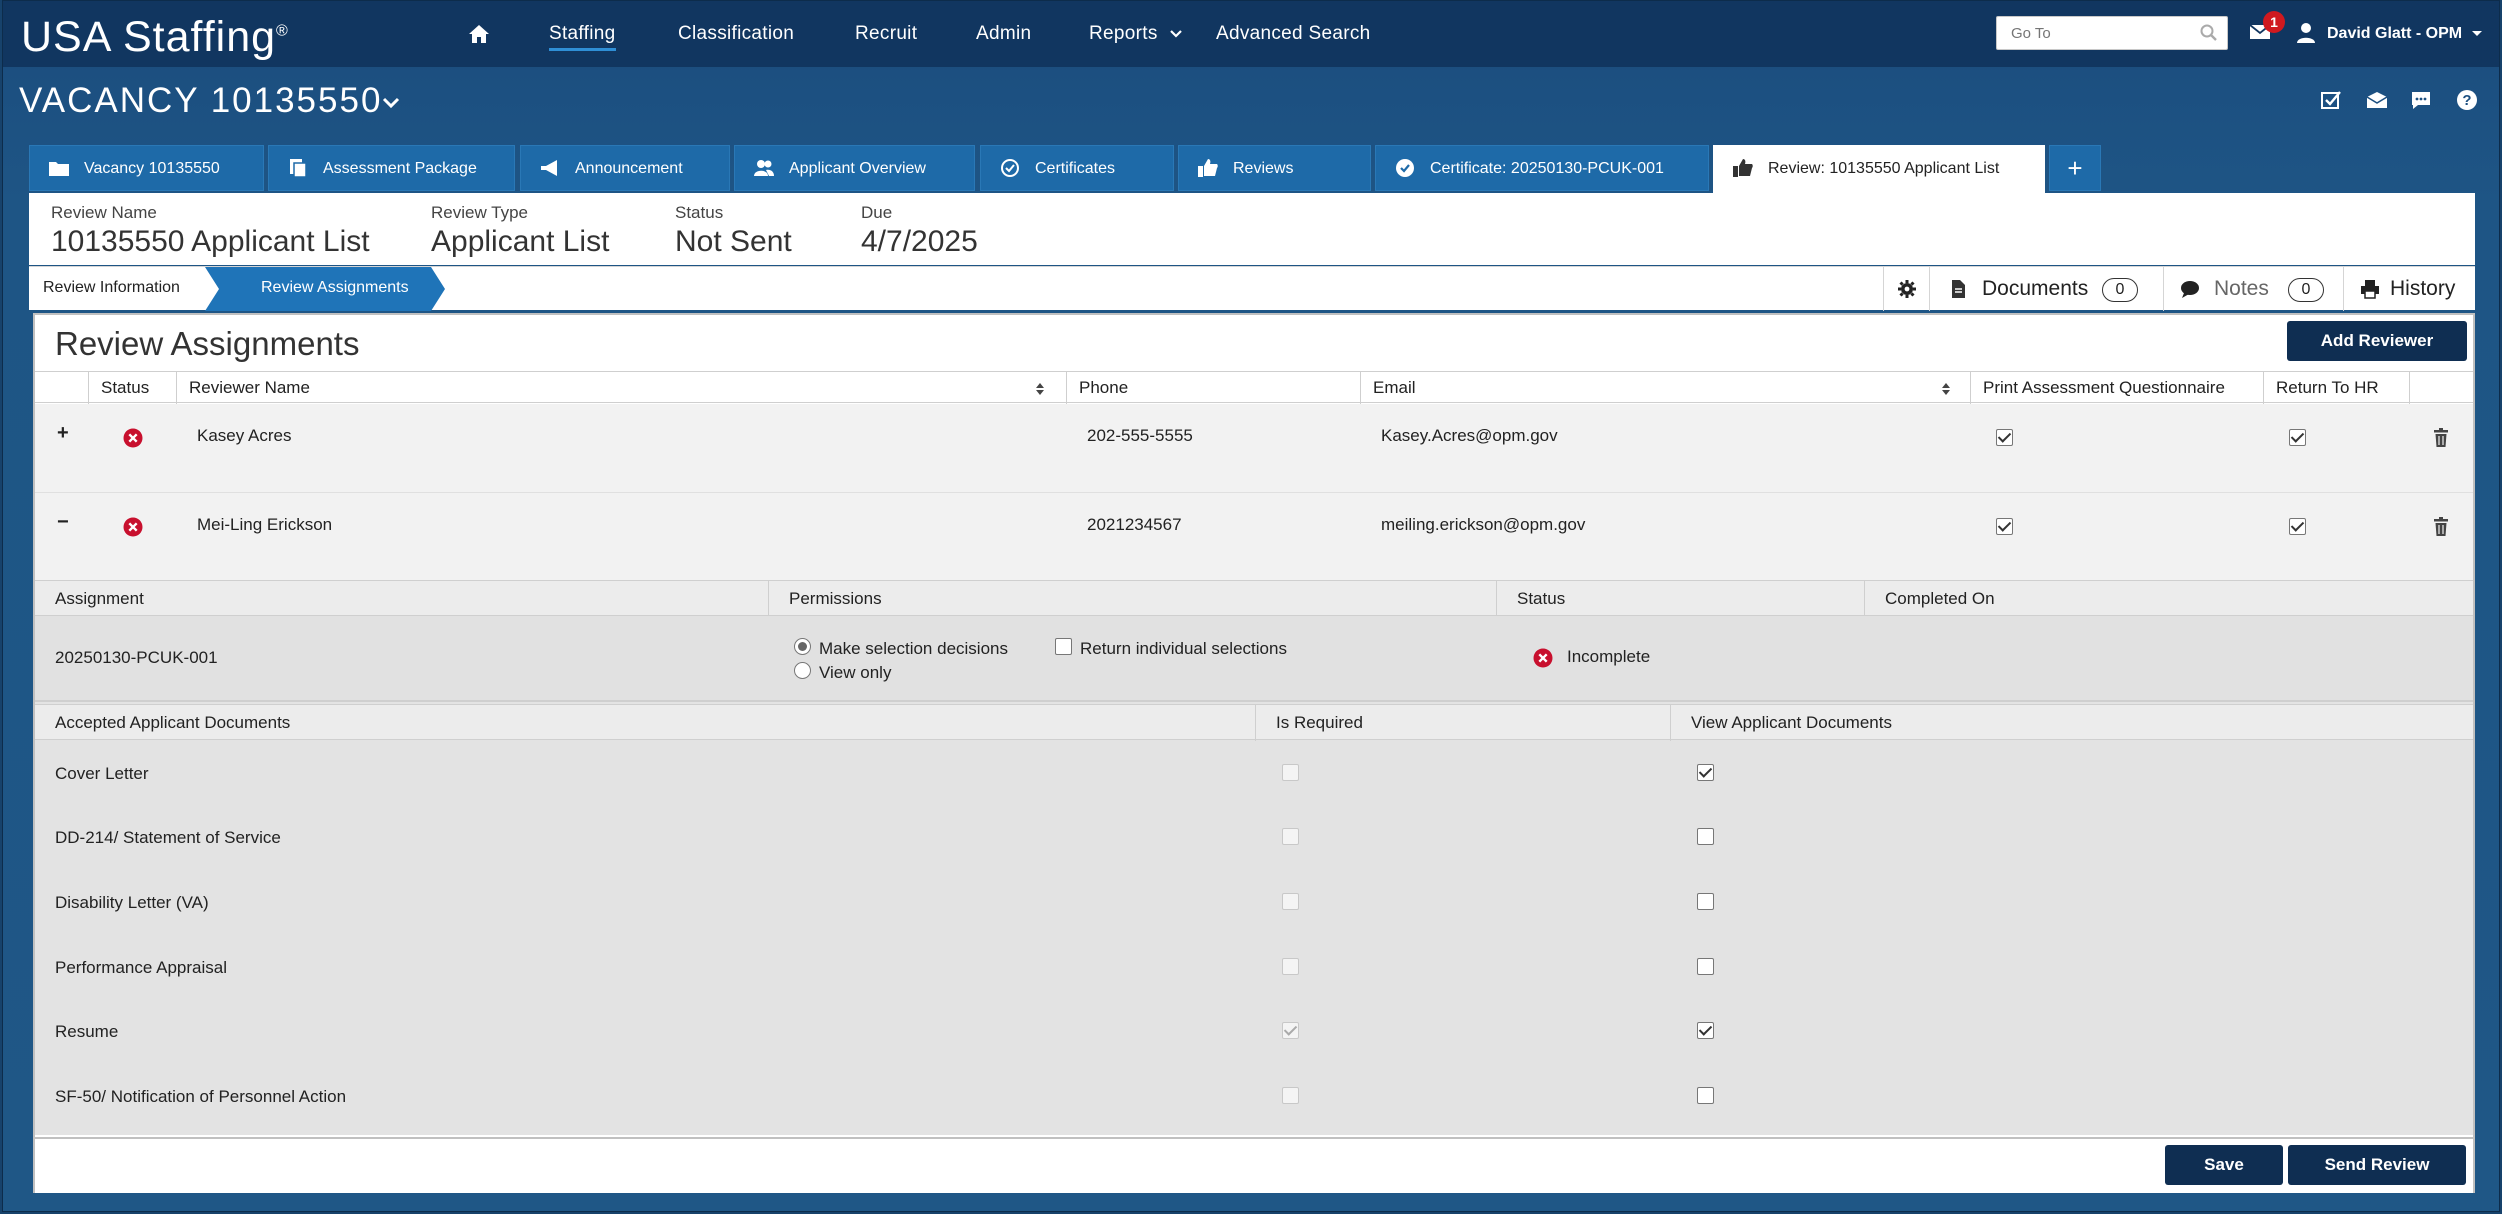  I want to click on user-name: David Glatt - OPM, so click(2395, 33).